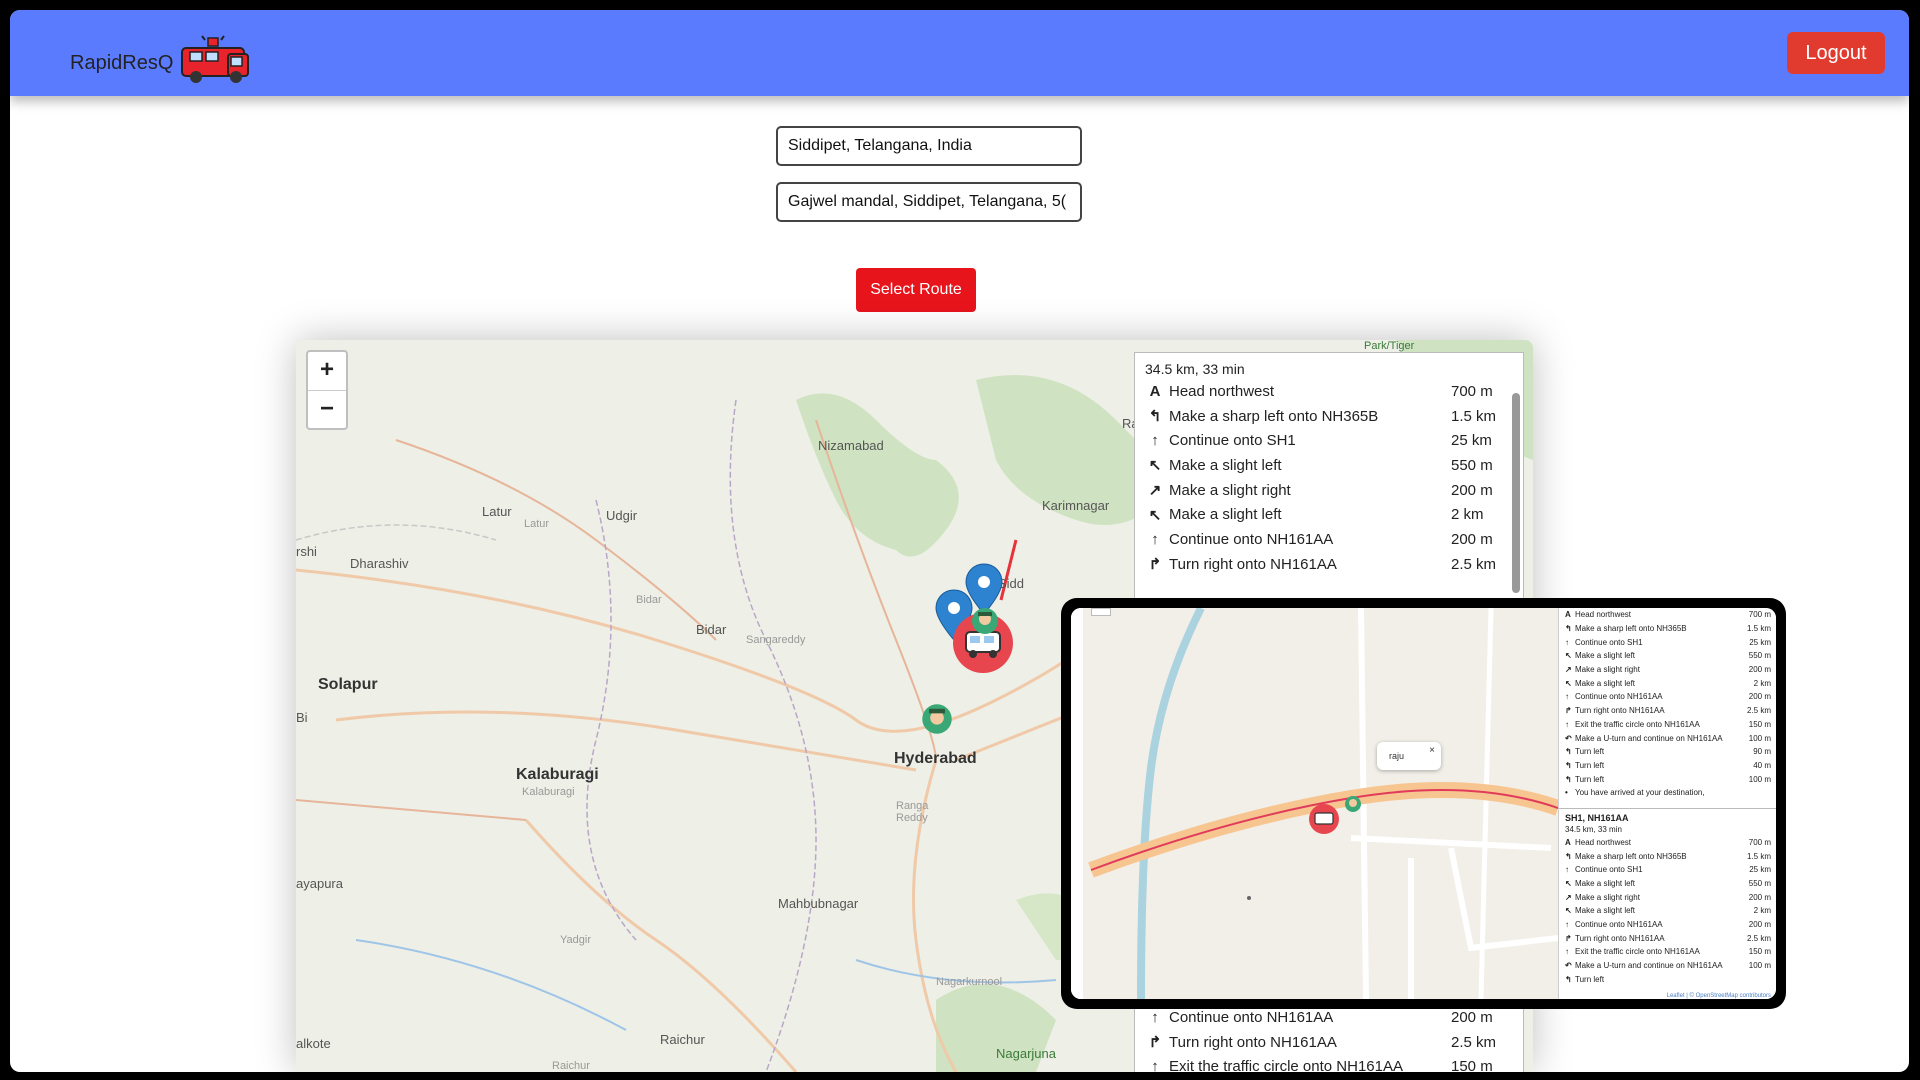 The image size is (1920, 1080). What do you see at coordinates (122, 63) in the screenshot?
I see `brand-name: RapidResQ` at bounding box center [122, 63].